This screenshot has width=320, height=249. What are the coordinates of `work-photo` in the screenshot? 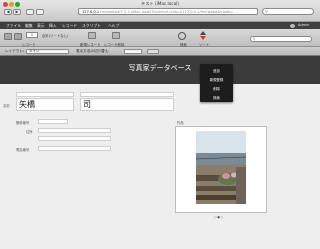 It's located at (221, 167).